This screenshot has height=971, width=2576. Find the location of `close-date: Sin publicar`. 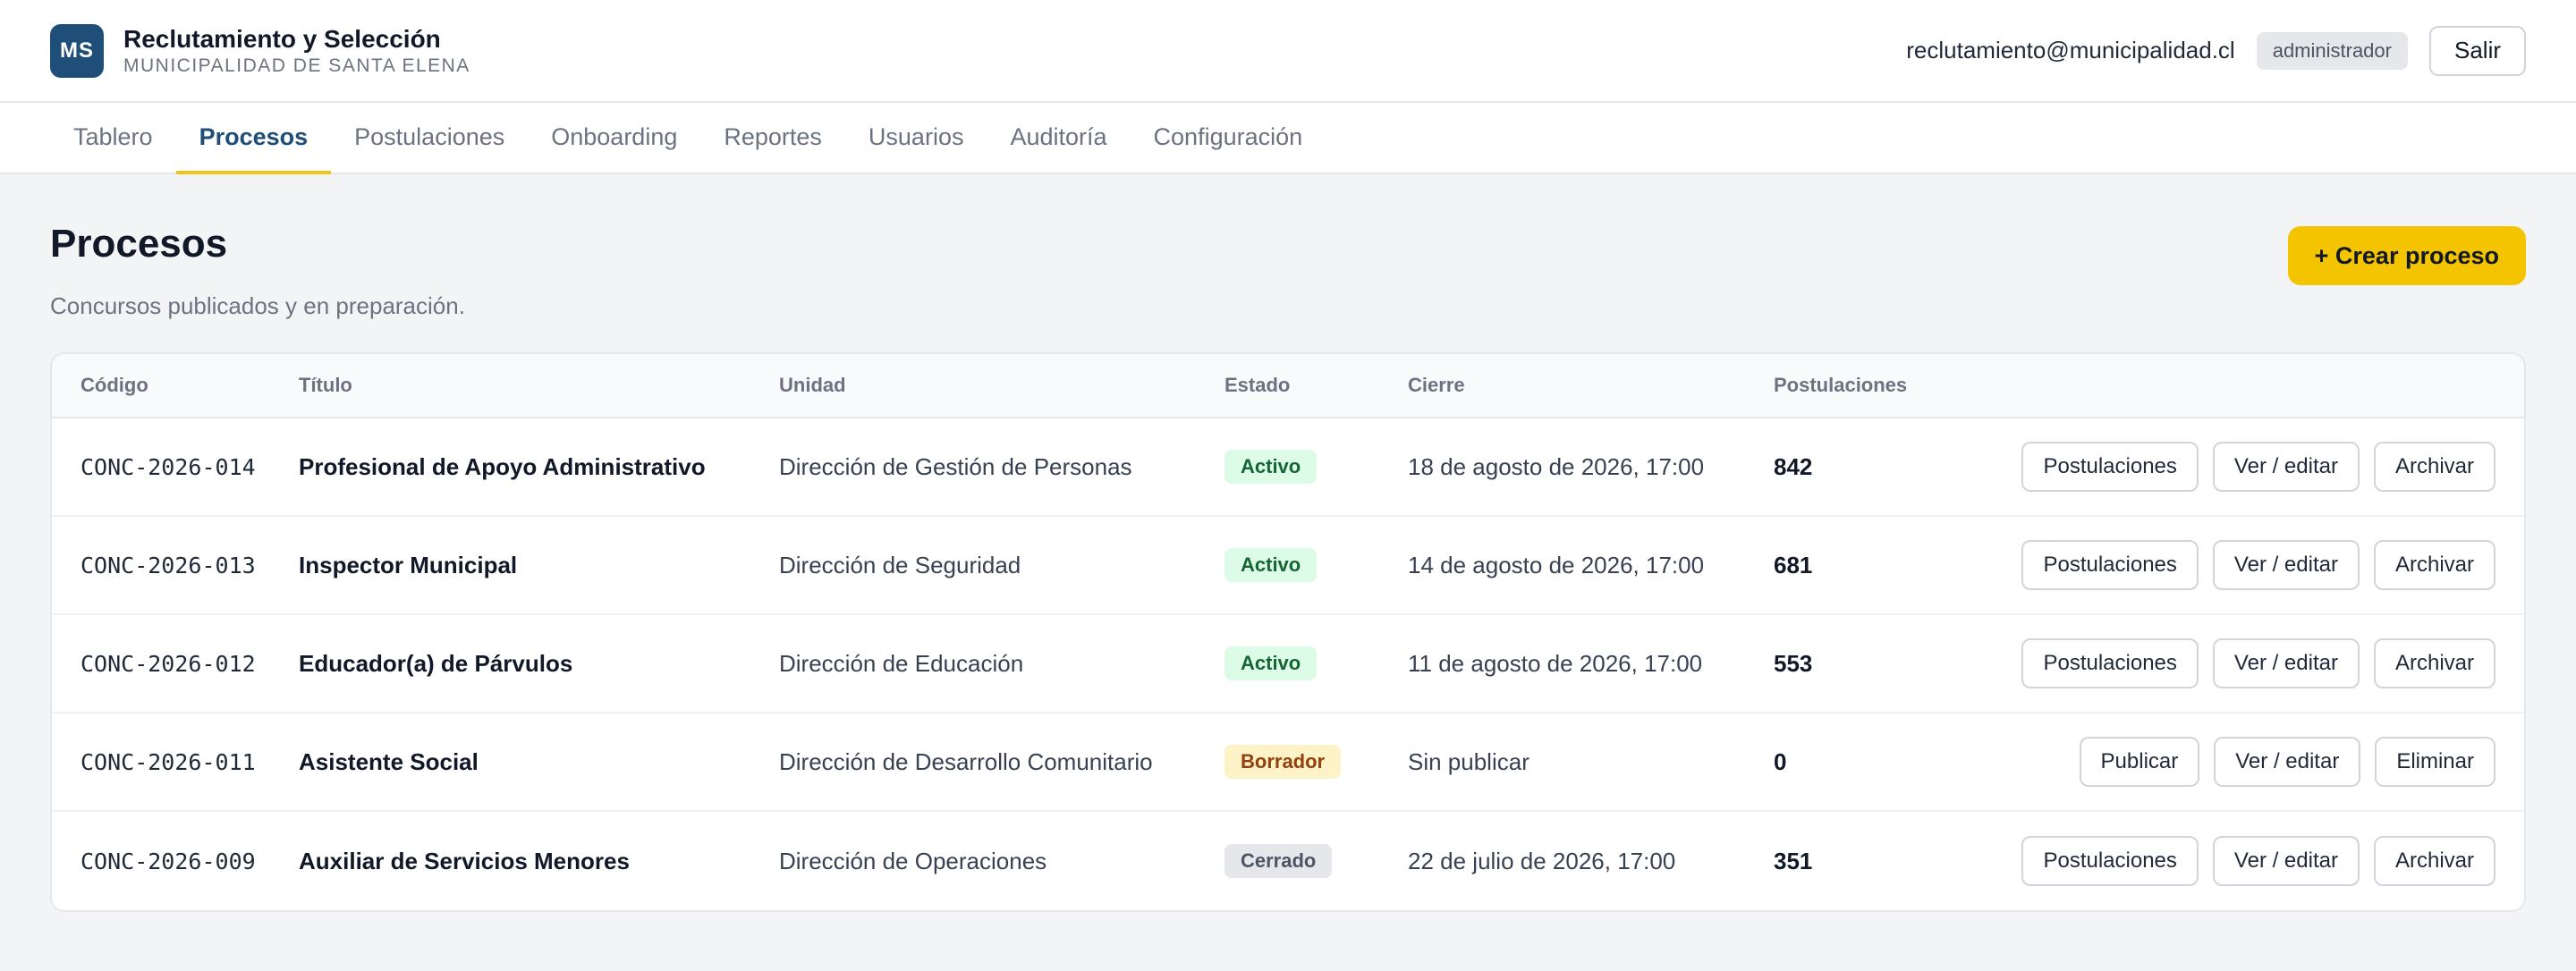

close-date: Sin publicar is located at coordinates (1469, 761).